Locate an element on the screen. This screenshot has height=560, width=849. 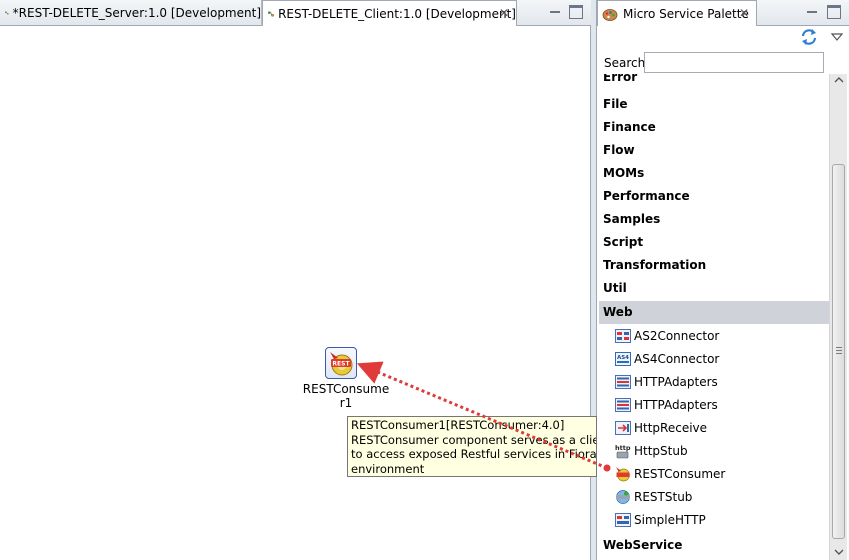
tab-micro-service-palette: Micro Service Palette ✕ is located at coordinates (677, 13).